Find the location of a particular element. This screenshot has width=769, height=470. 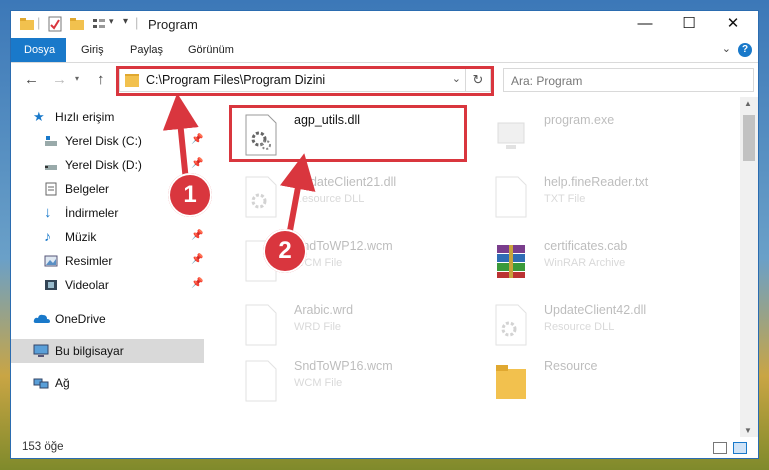

step-badge-1: 1 is located at coordinates (190, 195).